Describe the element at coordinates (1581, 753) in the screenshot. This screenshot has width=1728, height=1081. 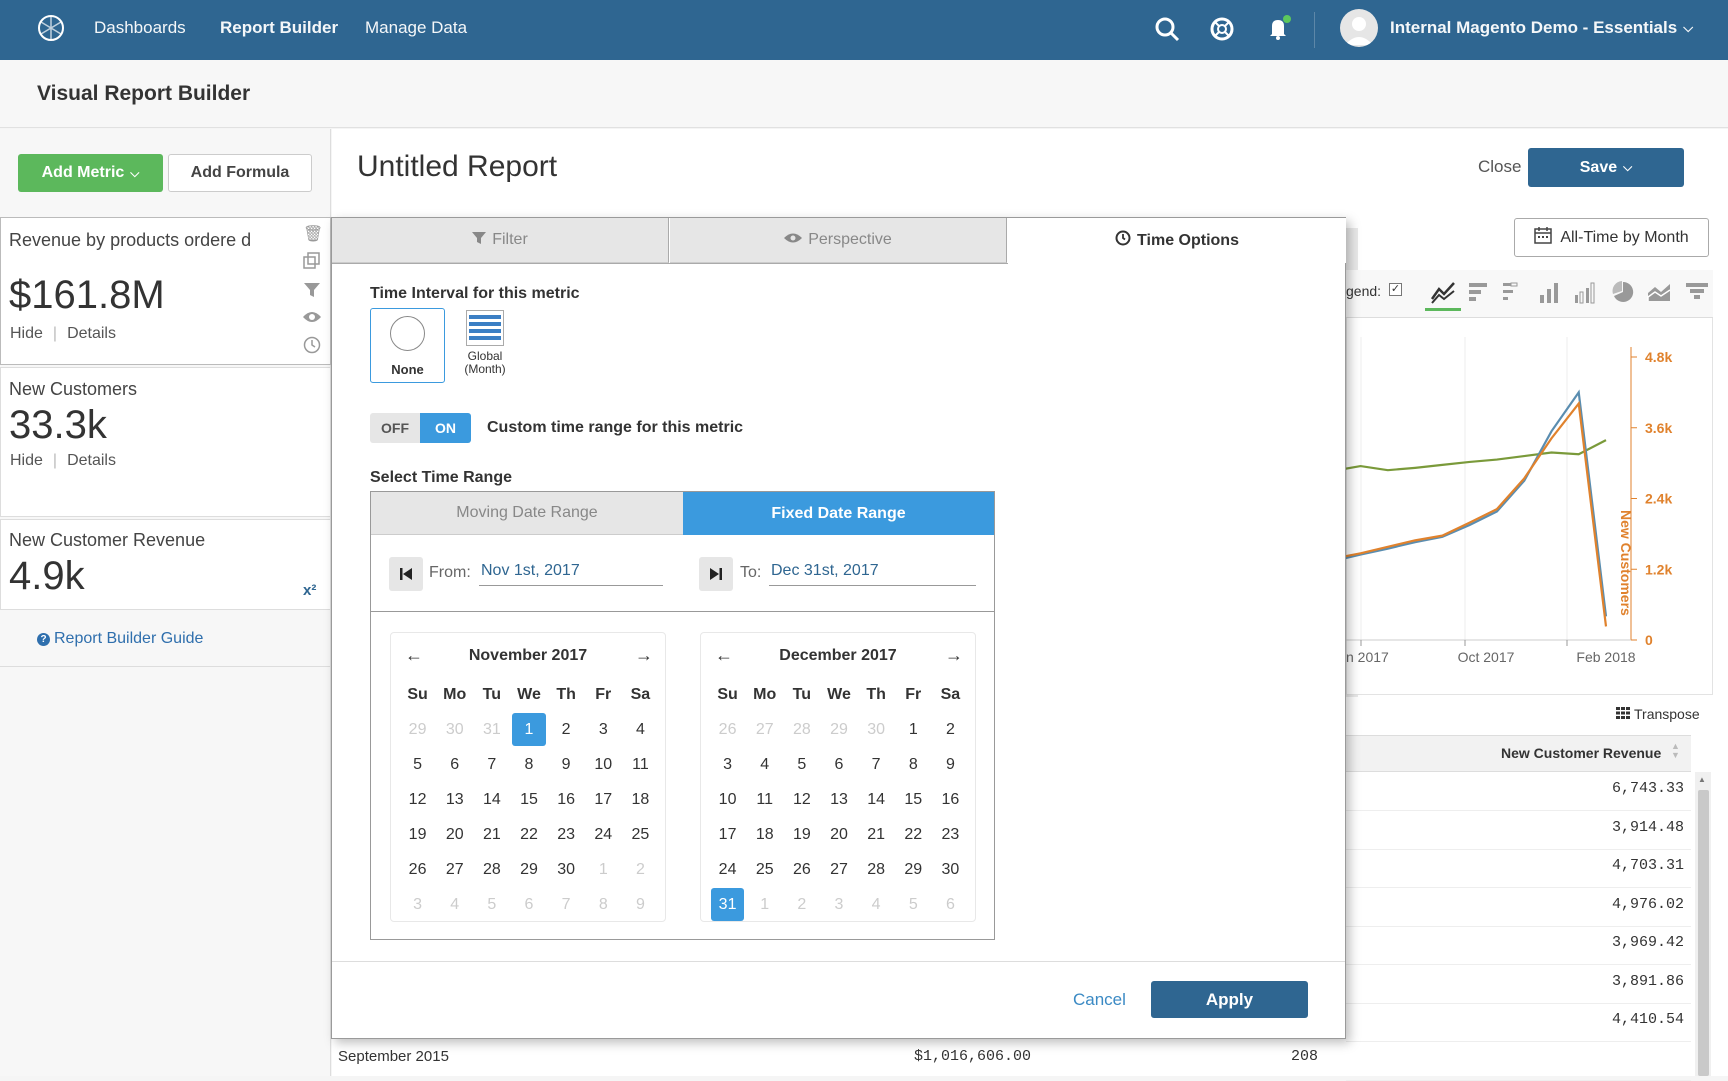
I see `column-header: New Customer Revenue` at that location.